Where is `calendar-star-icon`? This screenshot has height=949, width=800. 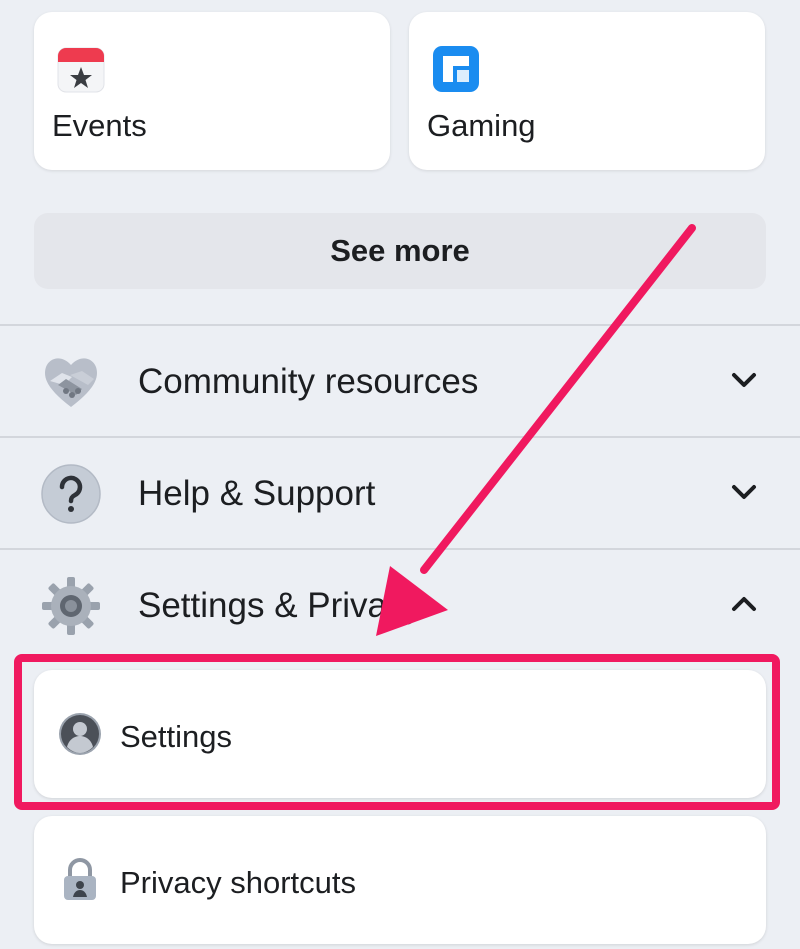
calendar-star-icon is located at coordinates (81, 70).